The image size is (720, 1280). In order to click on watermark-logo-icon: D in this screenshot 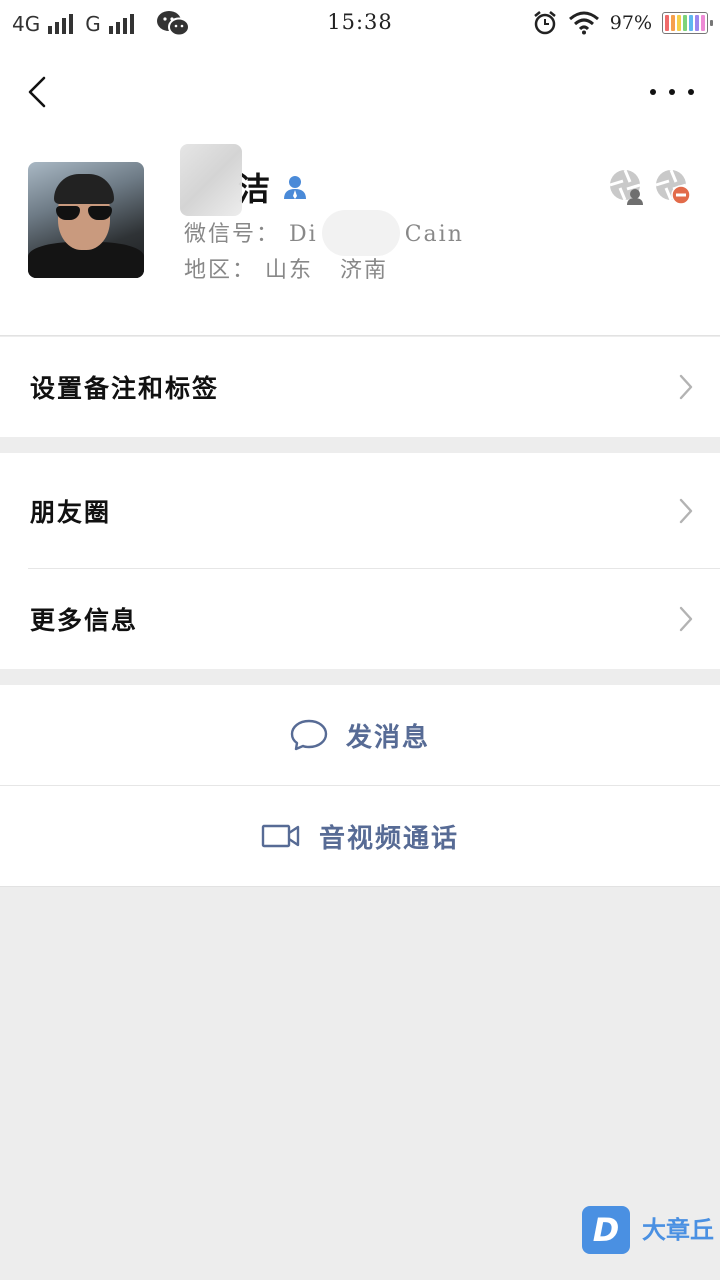, I will do `click(606, 1230)`.